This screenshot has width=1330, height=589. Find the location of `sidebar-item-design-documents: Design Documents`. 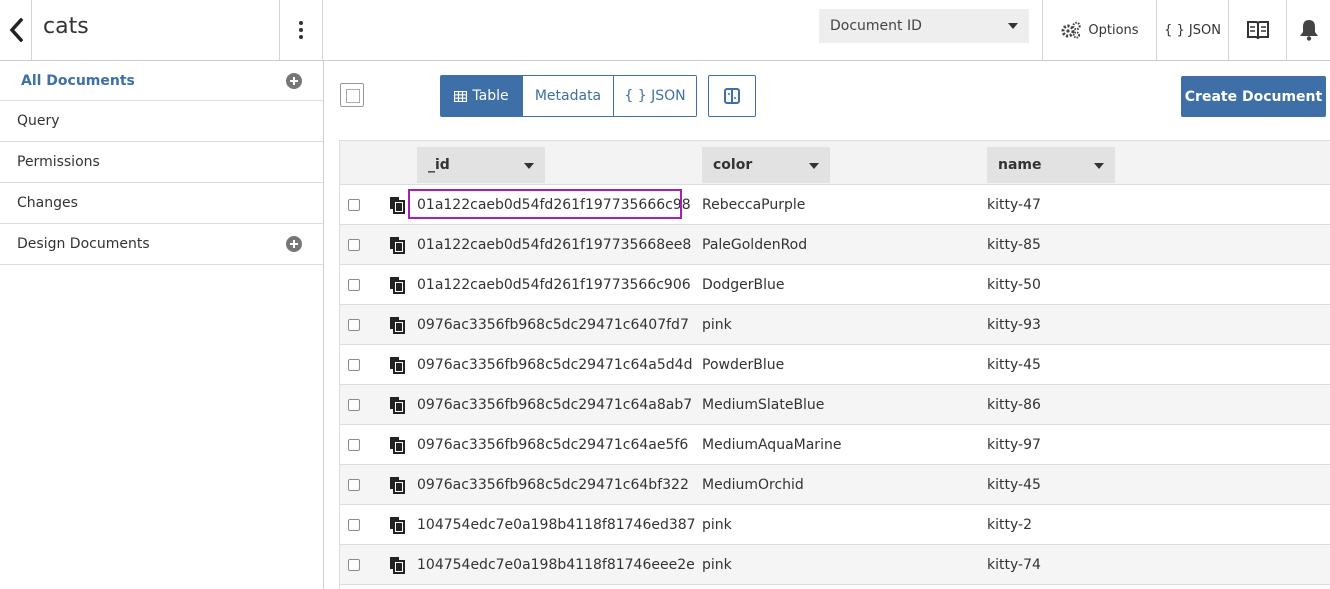

sidebar-item-design-documents: Design Documents is located at coordinates (161, 244).